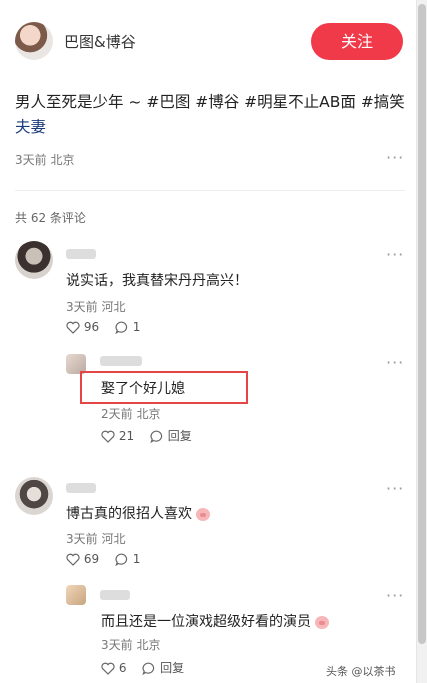 This screenshot has width=427, height=683. What do you see at coordinates (76, 595) in the screenshot?
I see `reply-avatar` at bounding box center [76, 595].